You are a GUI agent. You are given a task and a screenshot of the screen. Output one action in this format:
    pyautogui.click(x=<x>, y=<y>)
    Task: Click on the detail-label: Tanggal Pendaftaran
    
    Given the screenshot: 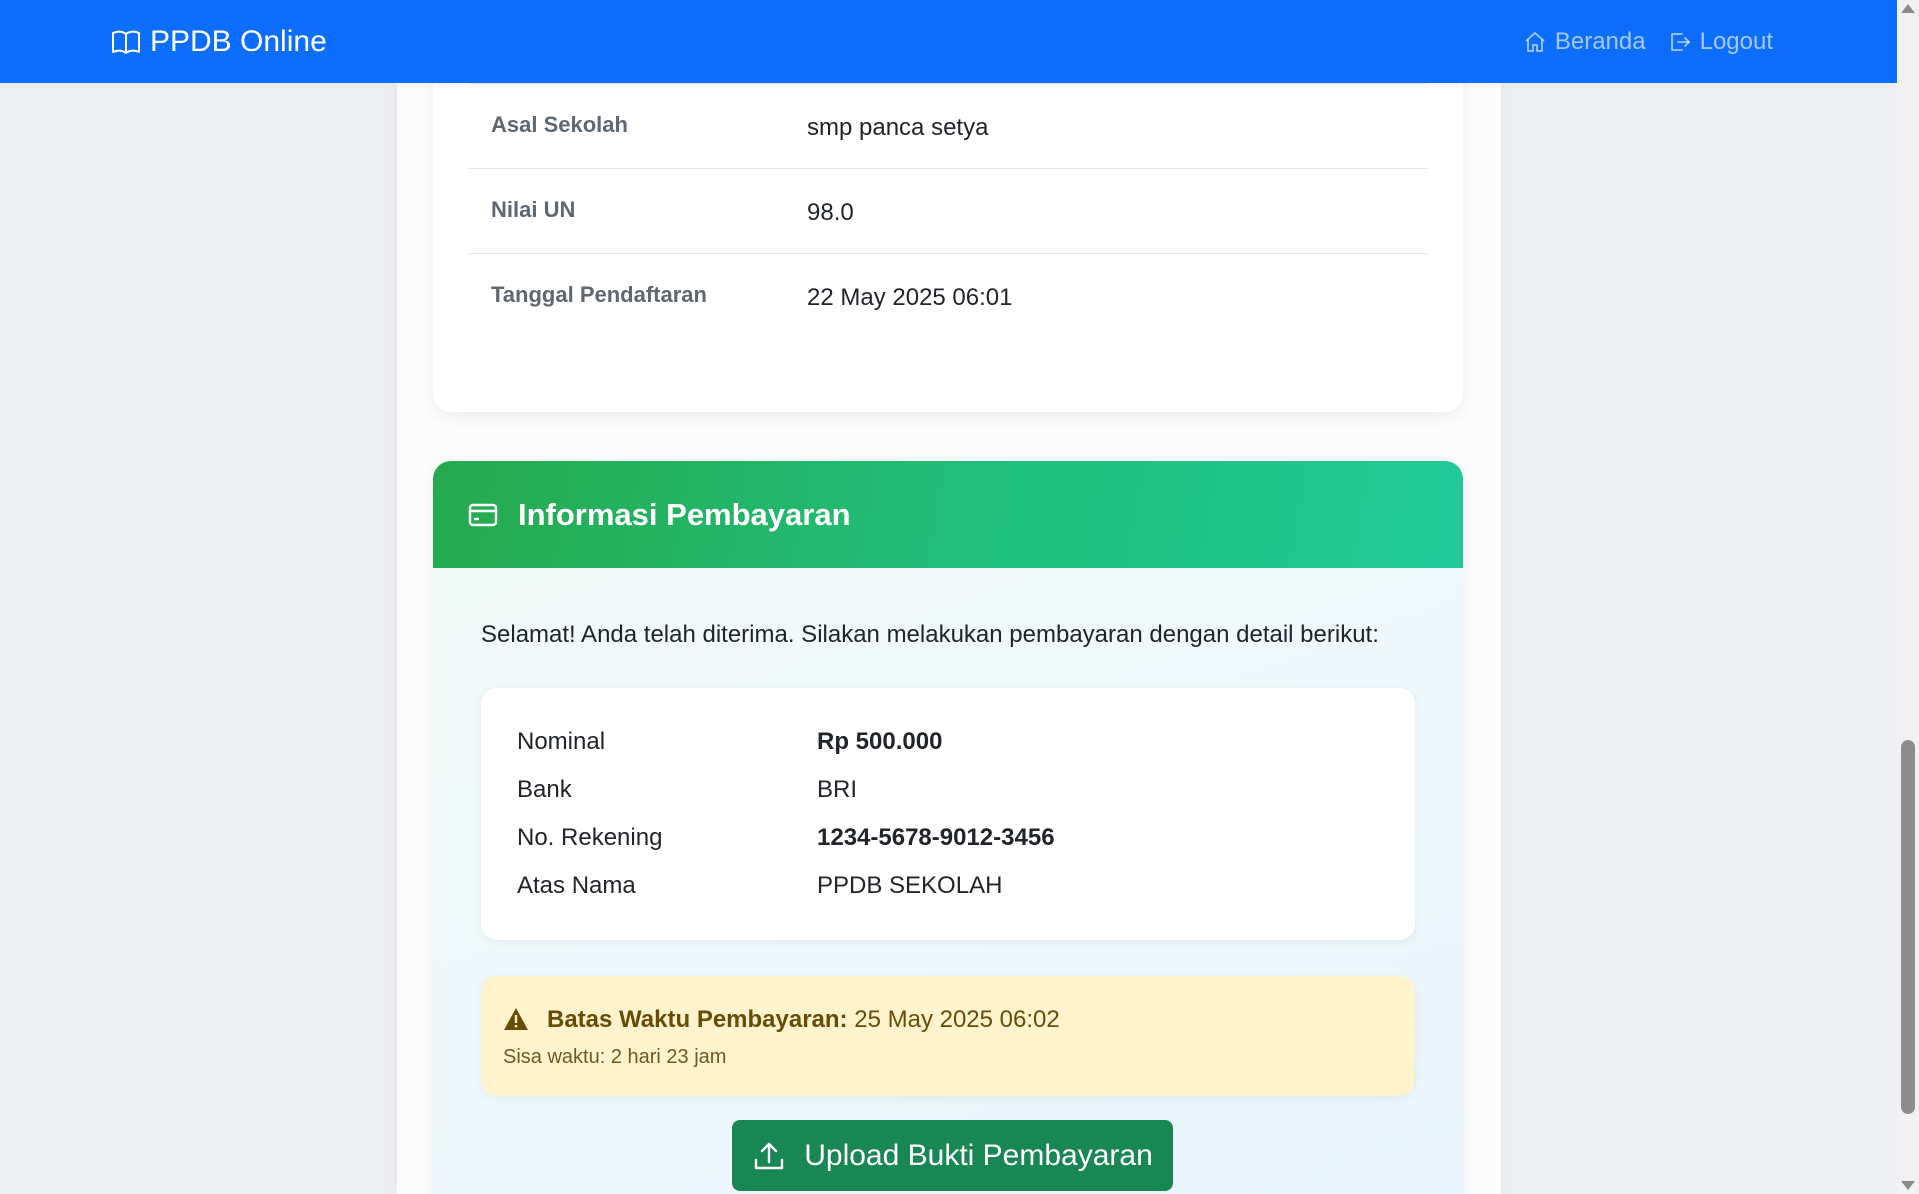 What is the action you would take?
    pyautogui.click(x=599, y=294)
    